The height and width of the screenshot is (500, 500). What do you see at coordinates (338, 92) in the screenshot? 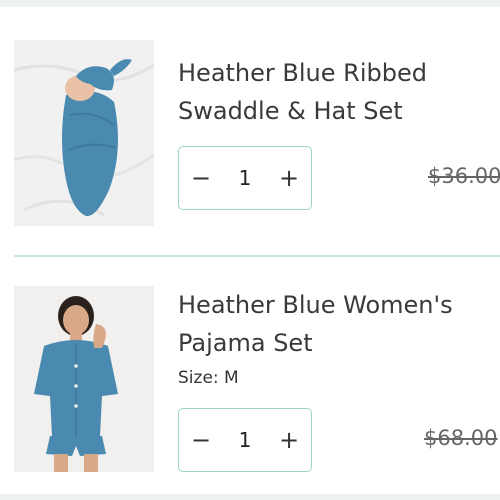
I see `product-title-swaddle: Heather Blue Ribbed Swaddle & Hat Set` at bounding box center [338, 92].